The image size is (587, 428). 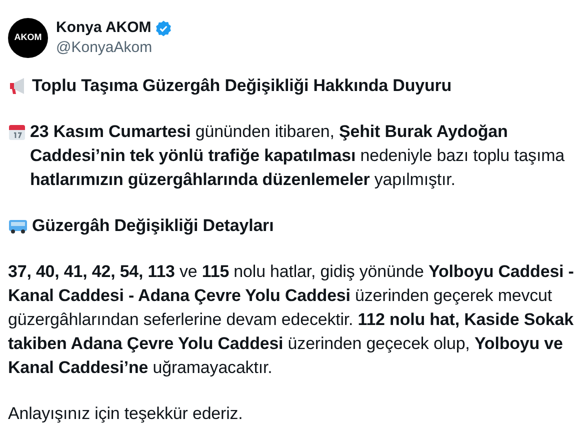 I want to click on account-name: Konya AKOM, so click(x=104, y=28).